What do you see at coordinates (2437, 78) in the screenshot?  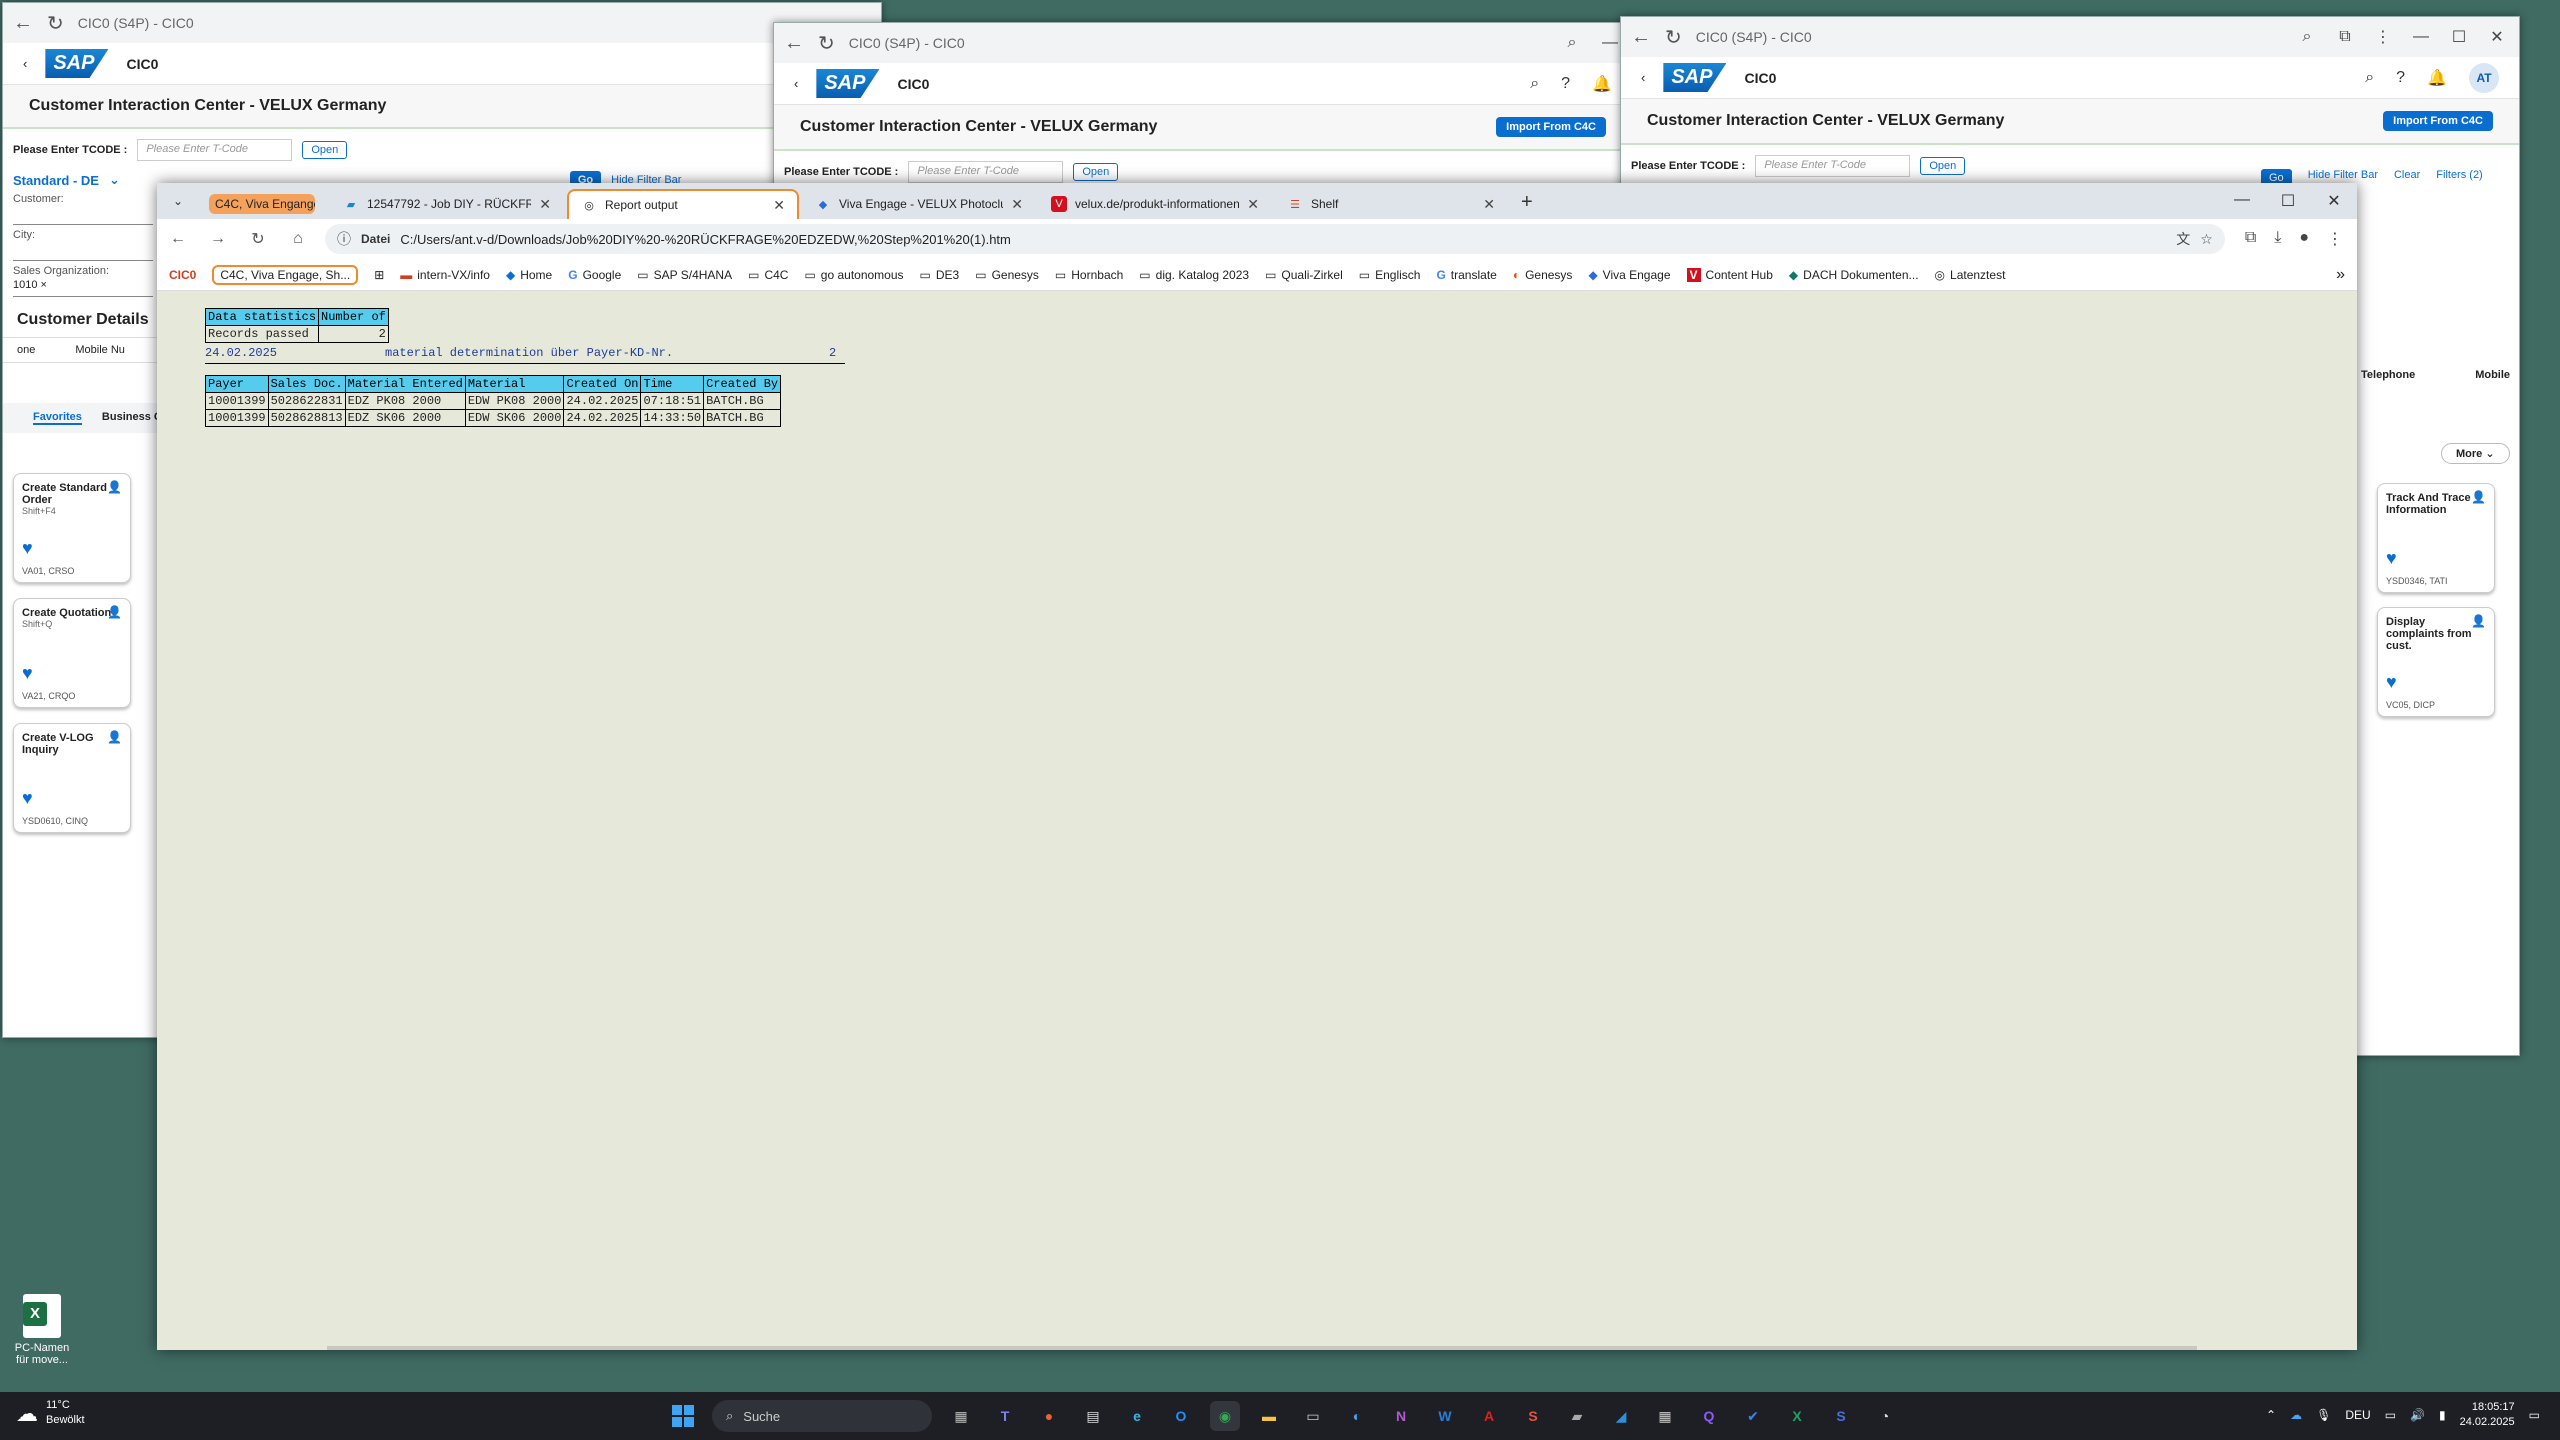 I see `bell-icon: 🔔` at bounding box center [2437, 78].